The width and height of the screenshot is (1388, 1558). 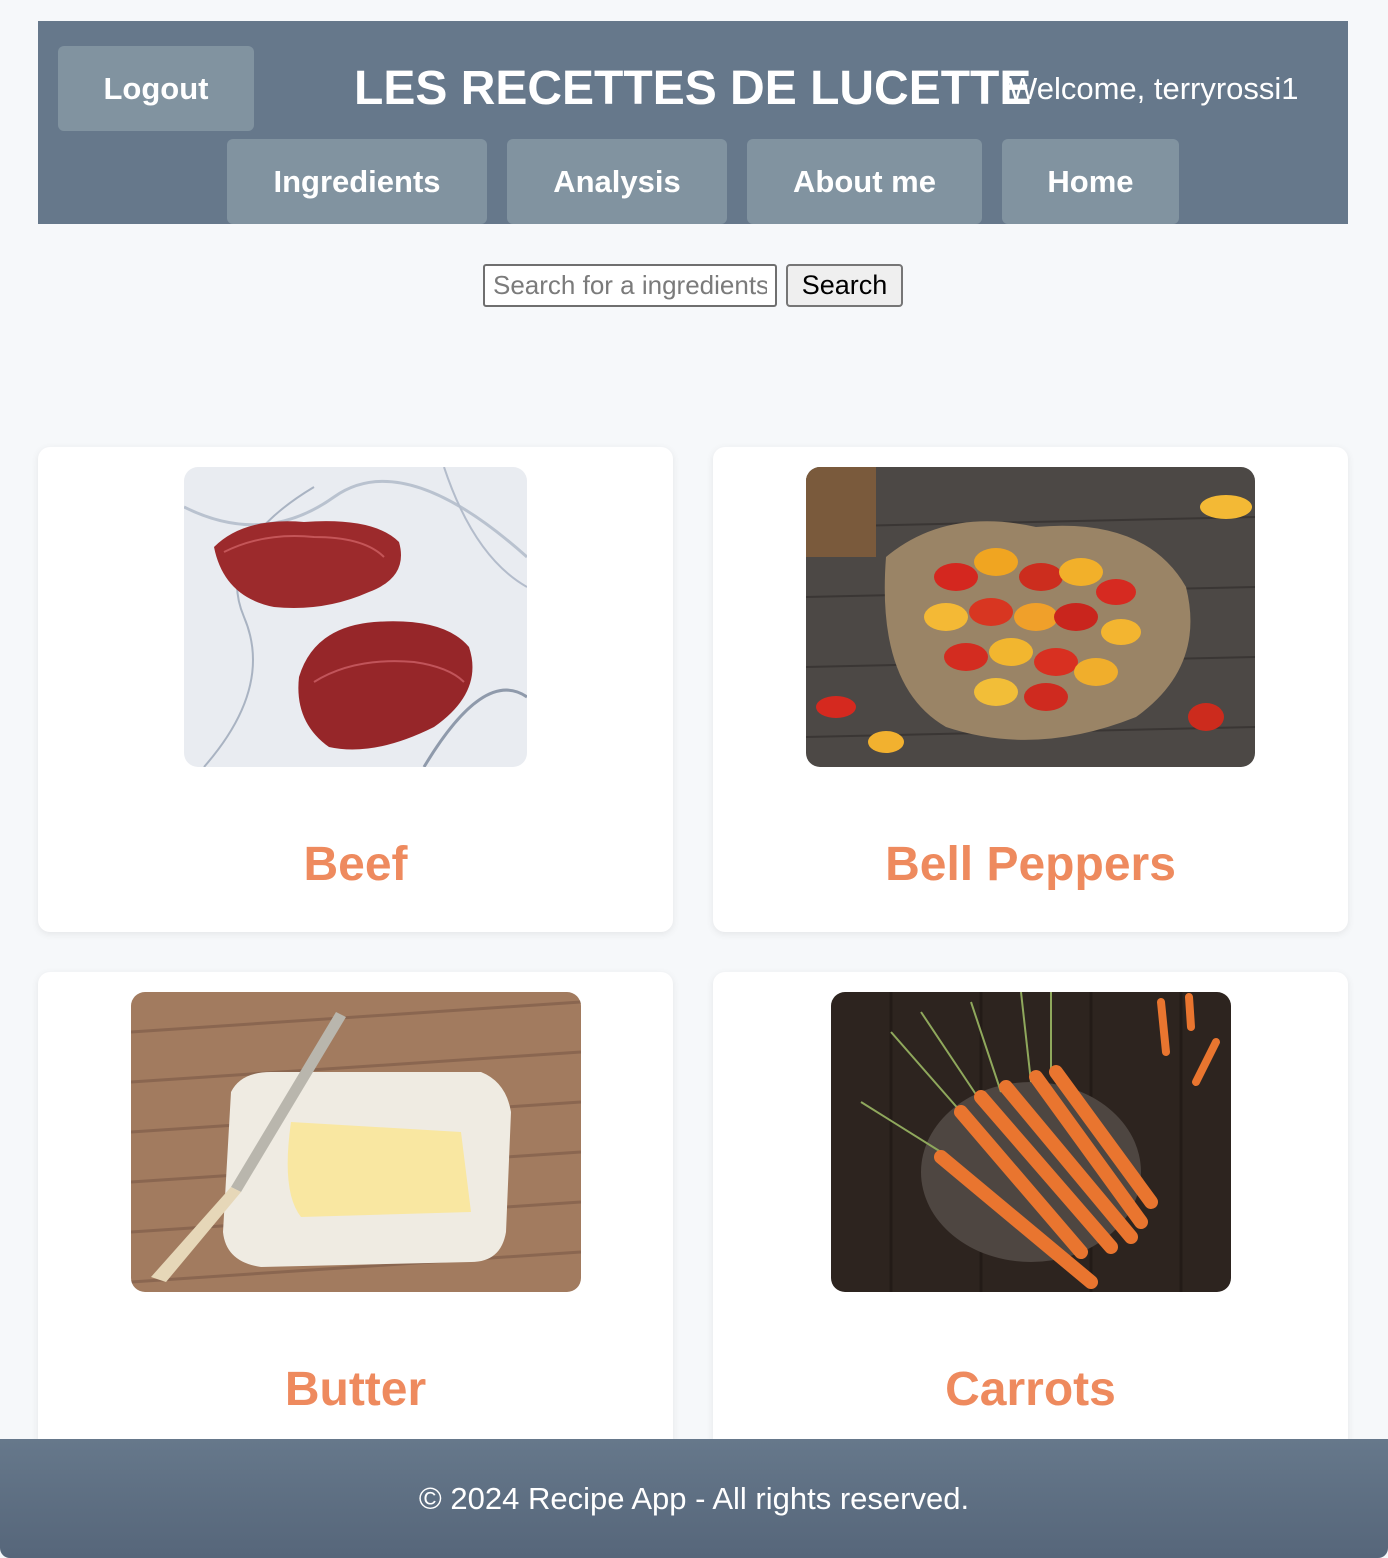 What do you see at coordinates (1030, 617) in the screenshot?
I see `bell-peppers-image` at bounding box center [1030, 617].